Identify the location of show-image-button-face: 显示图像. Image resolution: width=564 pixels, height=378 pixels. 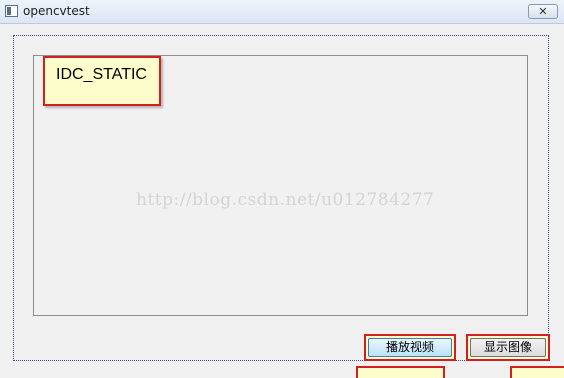
(508, 347).